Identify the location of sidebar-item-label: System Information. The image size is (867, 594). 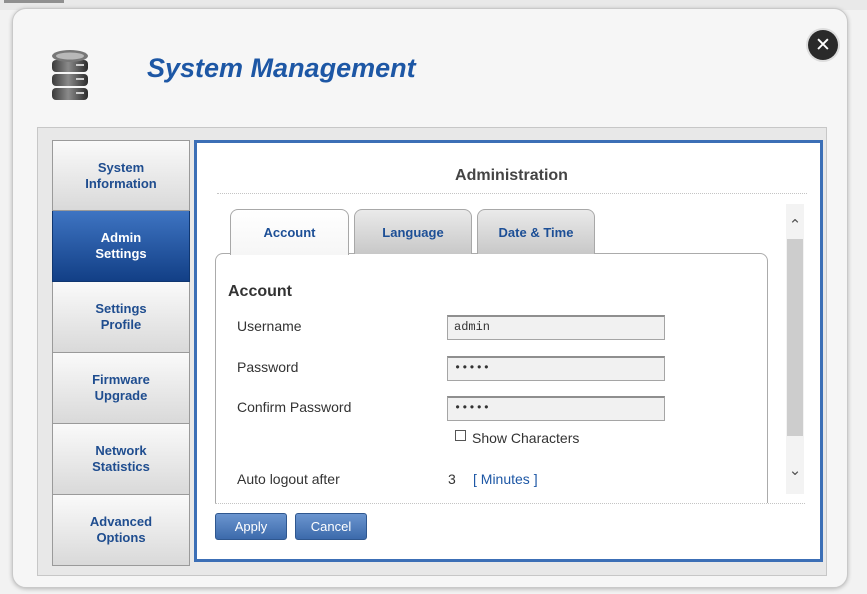
(121, 175).